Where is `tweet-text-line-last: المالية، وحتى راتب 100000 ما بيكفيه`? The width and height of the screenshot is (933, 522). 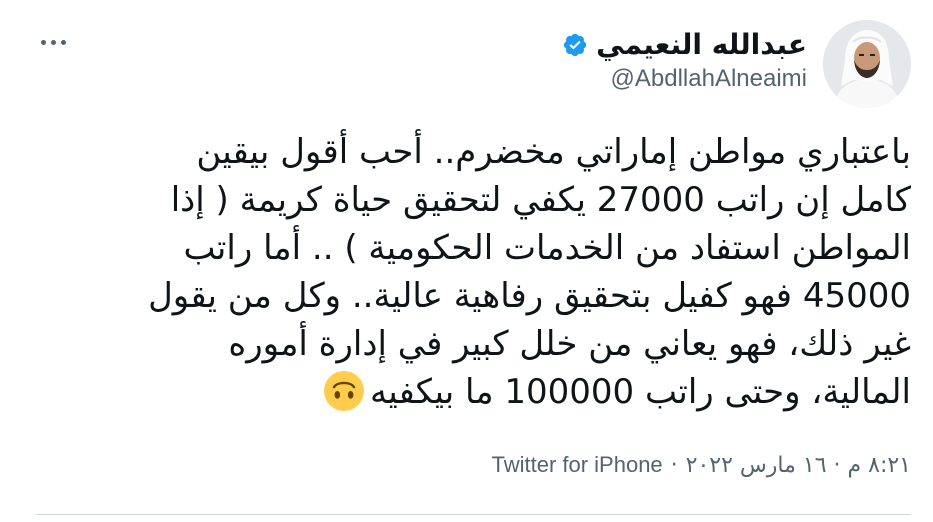 tweet-text-line-last: المالية، وحتى راتب 100000 ما بيكفيه is located at coordinates (491, 392).